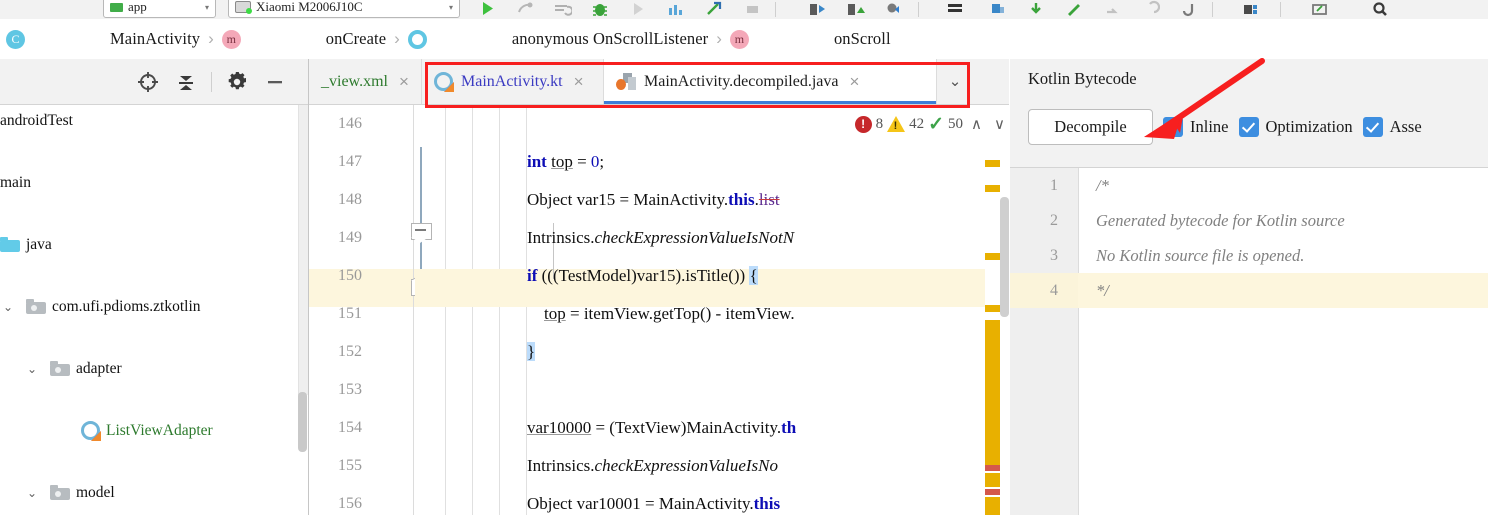 Image resolution: width=1488 pixels, height=515 pixels. What do you see at coordinates (512, 81) in the screenshot?
I see `tab-mainactivity-kt: MainActivity.kt ×` at bounding box center [512, 81].